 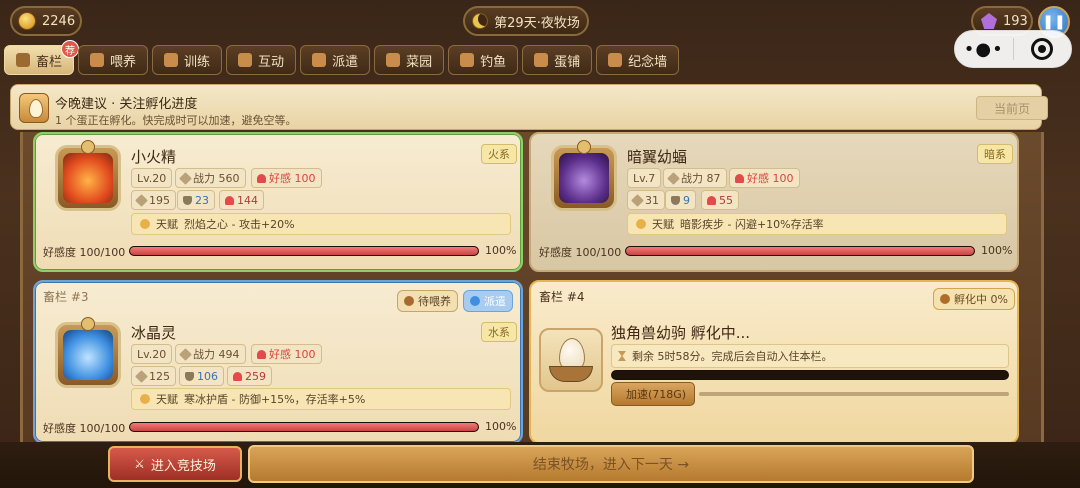 What do you see at coordinates (644, 178) in the screenshot?
I see `level-chip: Lv.7` at bounding box center [644, 178].